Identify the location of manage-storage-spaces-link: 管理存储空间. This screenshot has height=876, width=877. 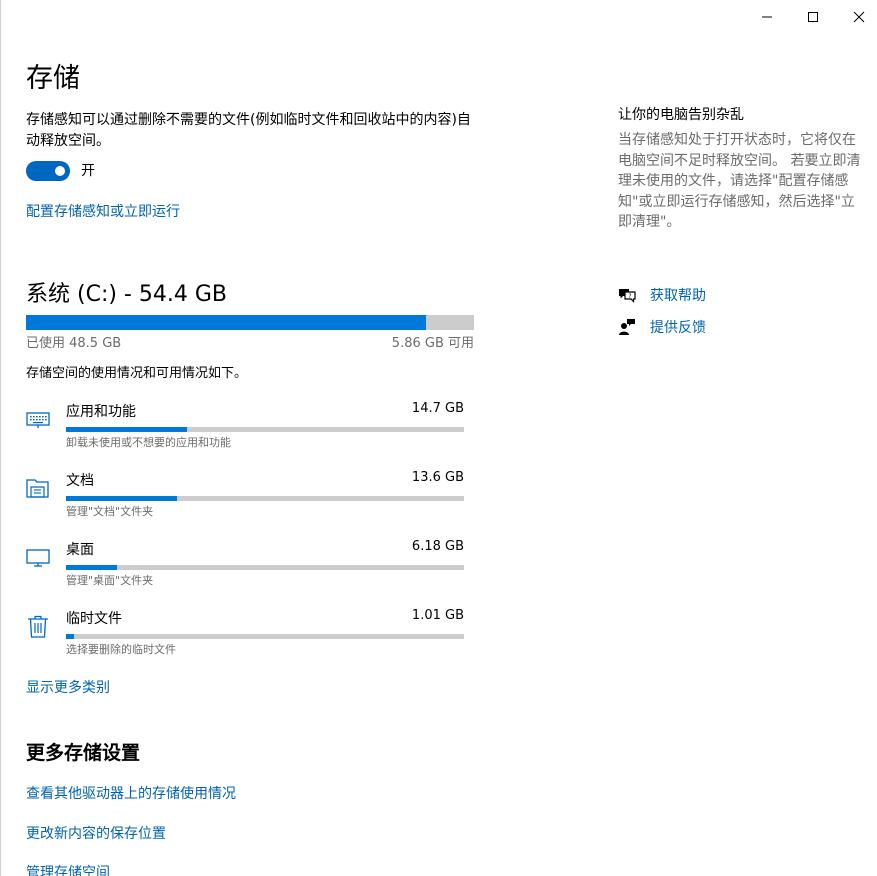
(68, 869).